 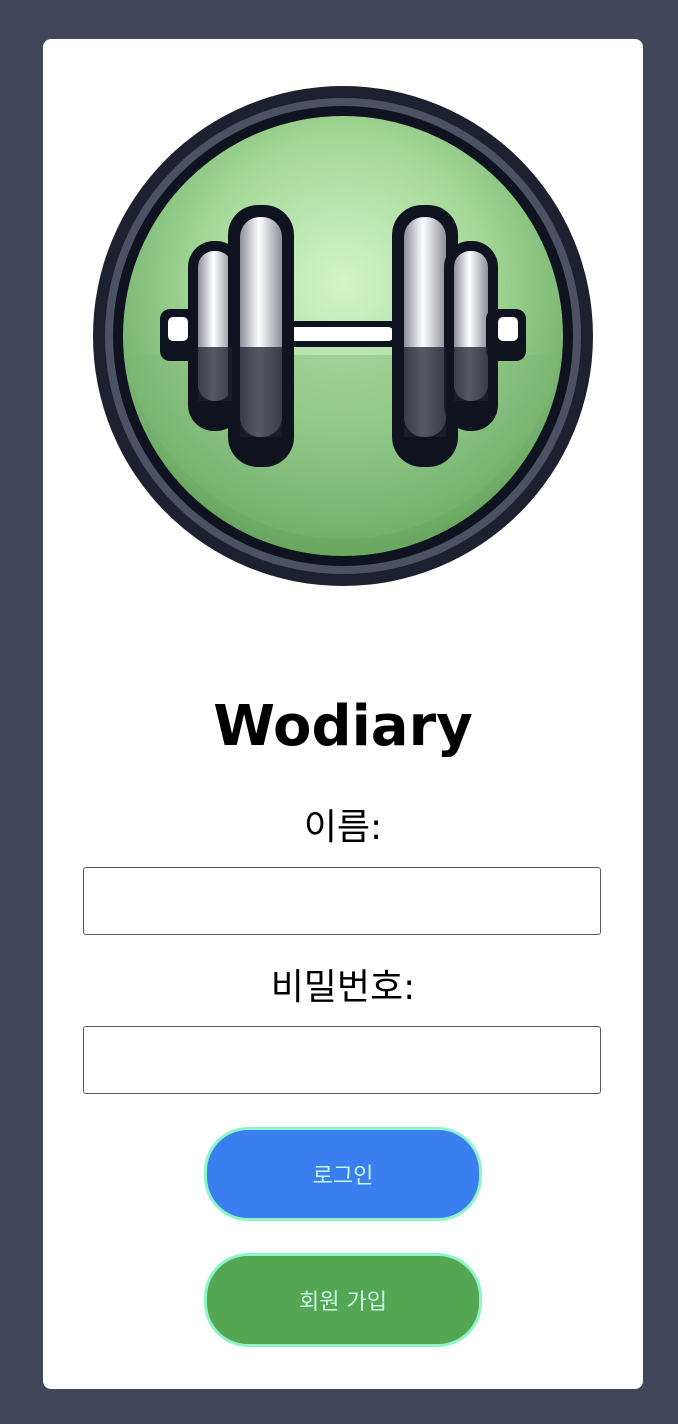 I want to click on app-title: Wodiary, so click(x=343, y=726).